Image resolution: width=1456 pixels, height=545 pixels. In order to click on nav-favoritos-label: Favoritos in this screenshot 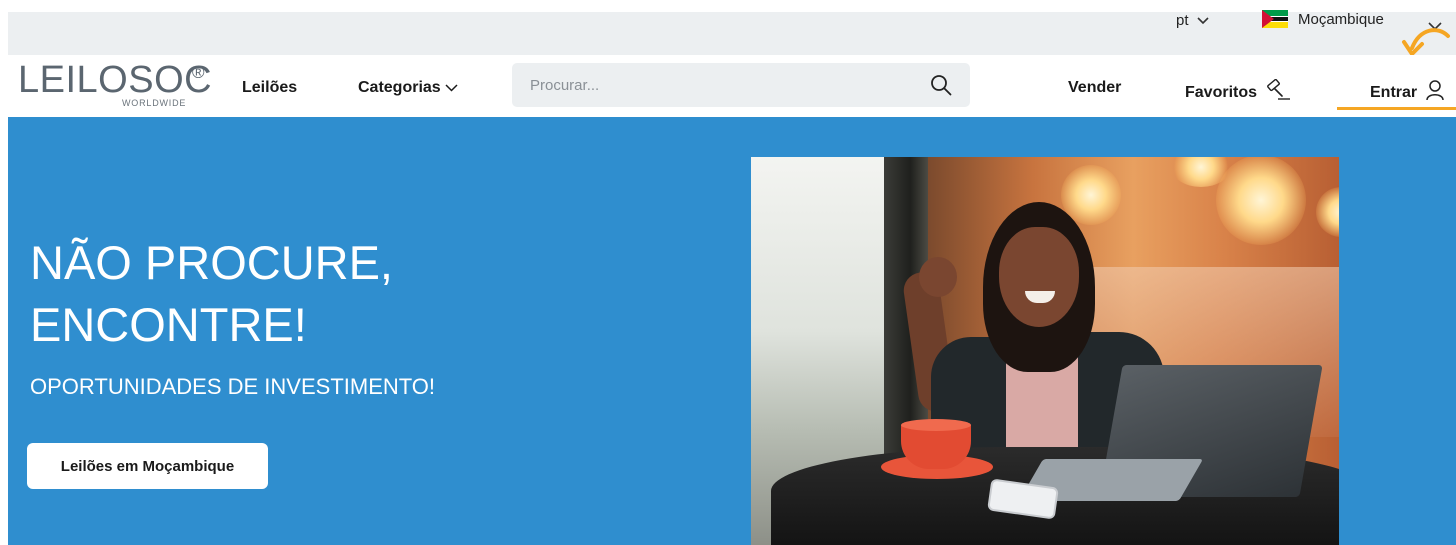, I will do `click(1221, 92)`.